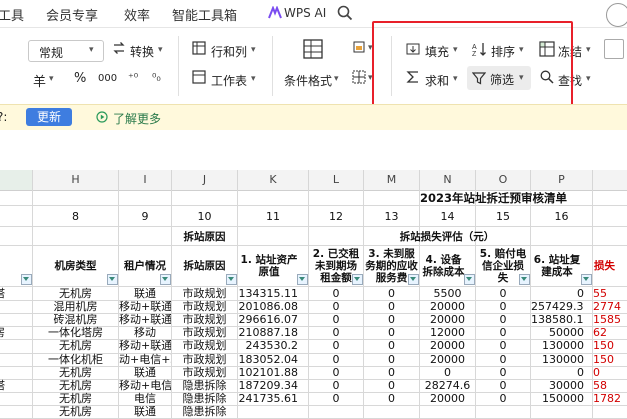  Describe the element at coordinates (523, 198) in the screenshot. I see `sheet-title: 2023年站址拆迁预审核清单` at that location.